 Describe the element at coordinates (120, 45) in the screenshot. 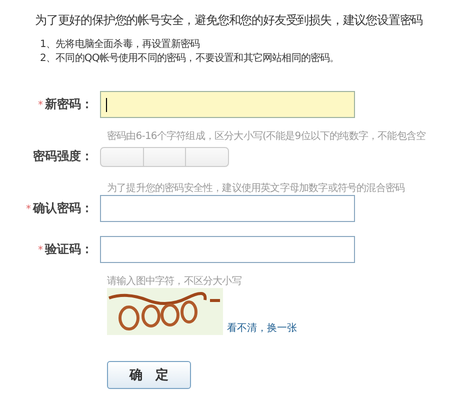

I see `tip-text: 1、先将电脑全面杀毒，再设置新密码` at that location.